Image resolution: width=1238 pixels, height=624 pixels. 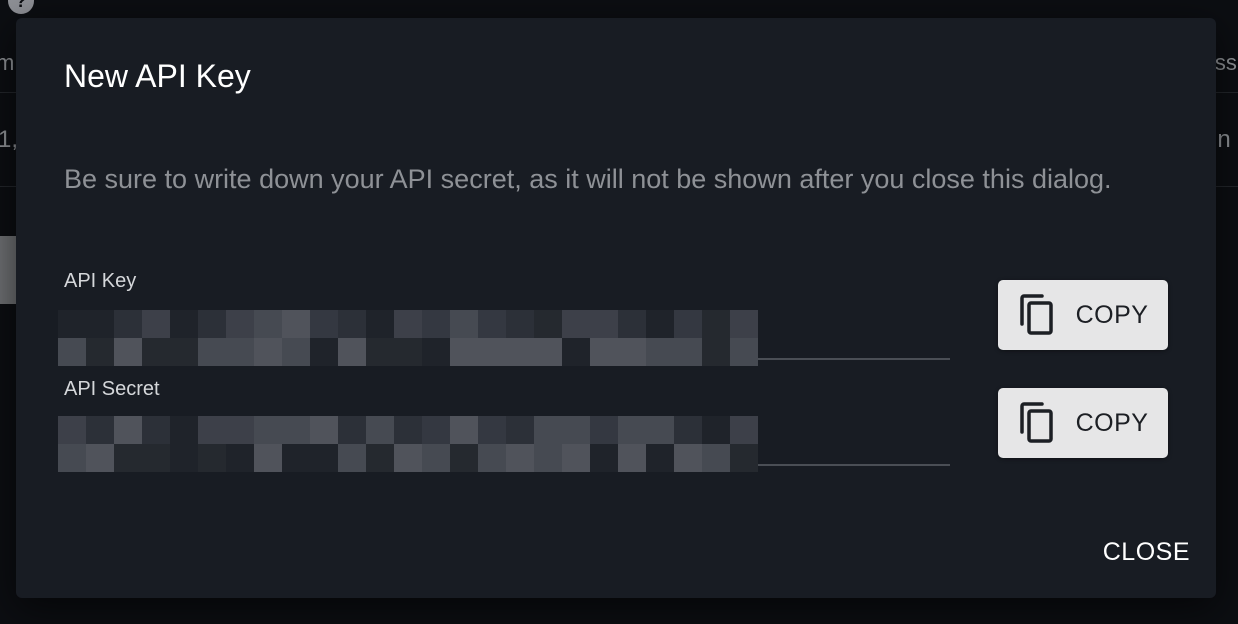 What do you see at coordinates (408, 444) in the screenshot?
I see `api-secret-redacted-value` at bounding box center [408, 444].